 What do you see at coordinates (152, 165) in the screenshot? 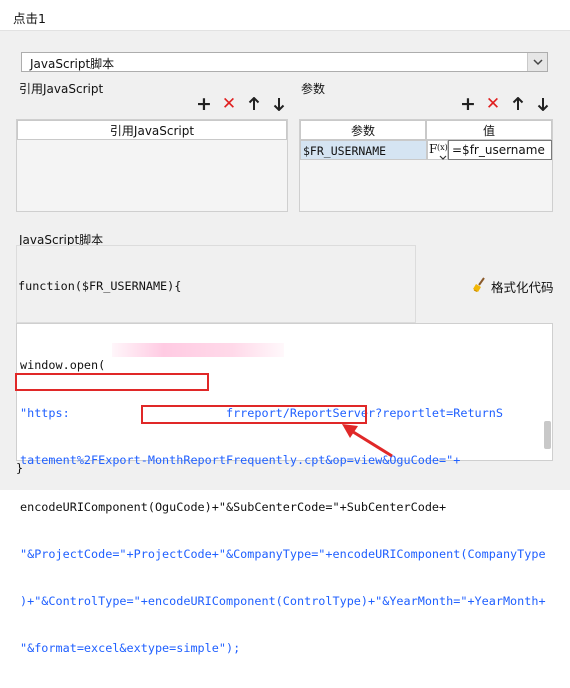
I see `refs-table: 引用JavaScript` at bounding box center [152, 165].